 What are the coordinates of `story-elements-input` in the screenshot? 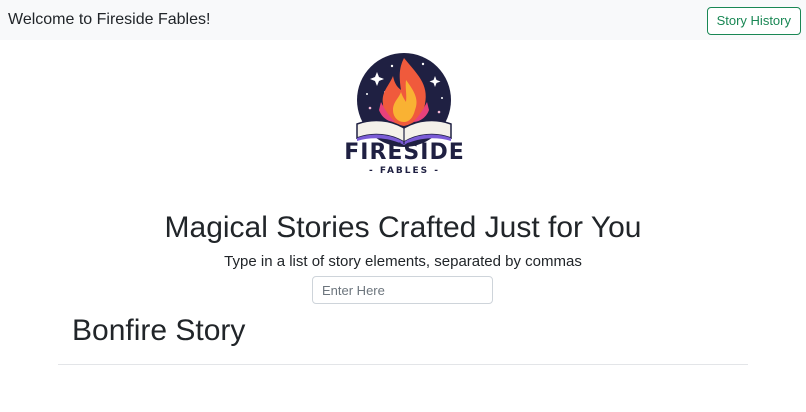 It's located at (402, 290).